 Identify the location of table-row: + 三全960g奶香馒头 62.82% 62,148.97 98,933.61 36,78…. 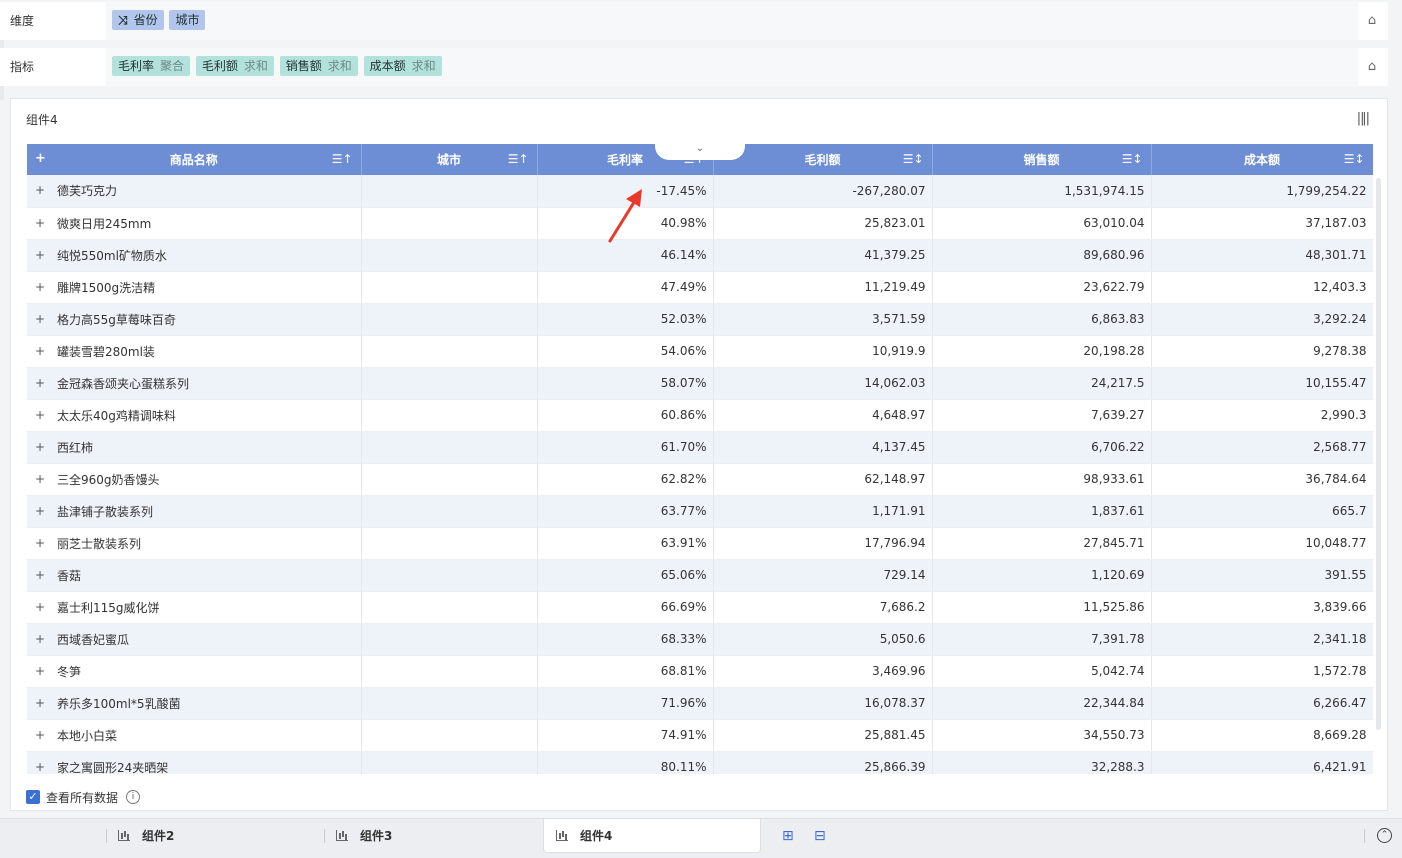
(700, 479).